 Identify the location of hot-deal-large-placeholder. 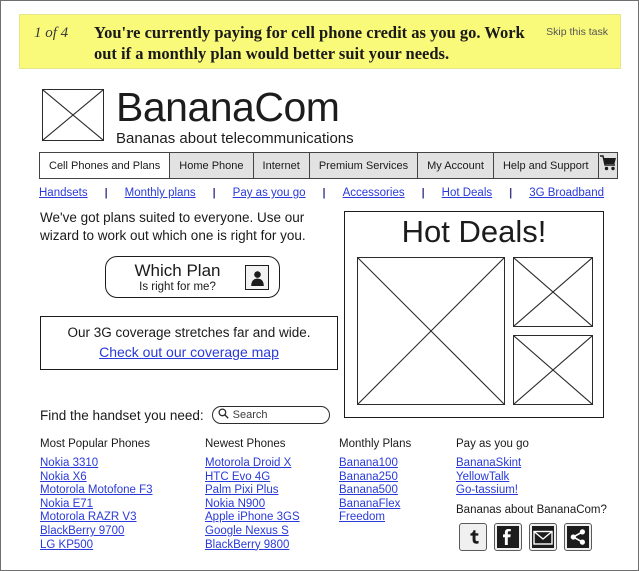
(431, 331).